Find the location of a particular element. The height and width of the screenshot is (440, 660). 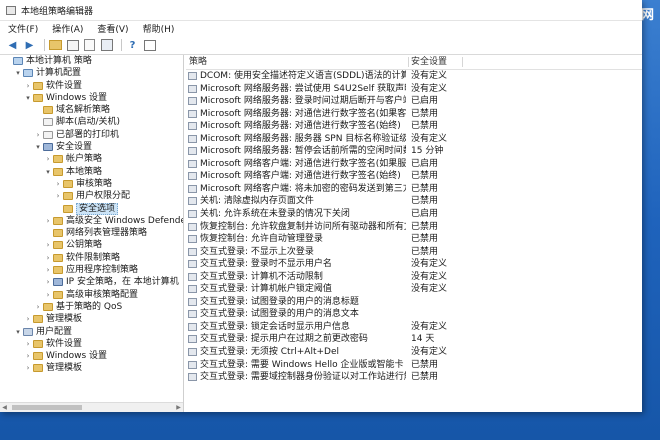

folder-up-icon is located at coordinates (55, 45).